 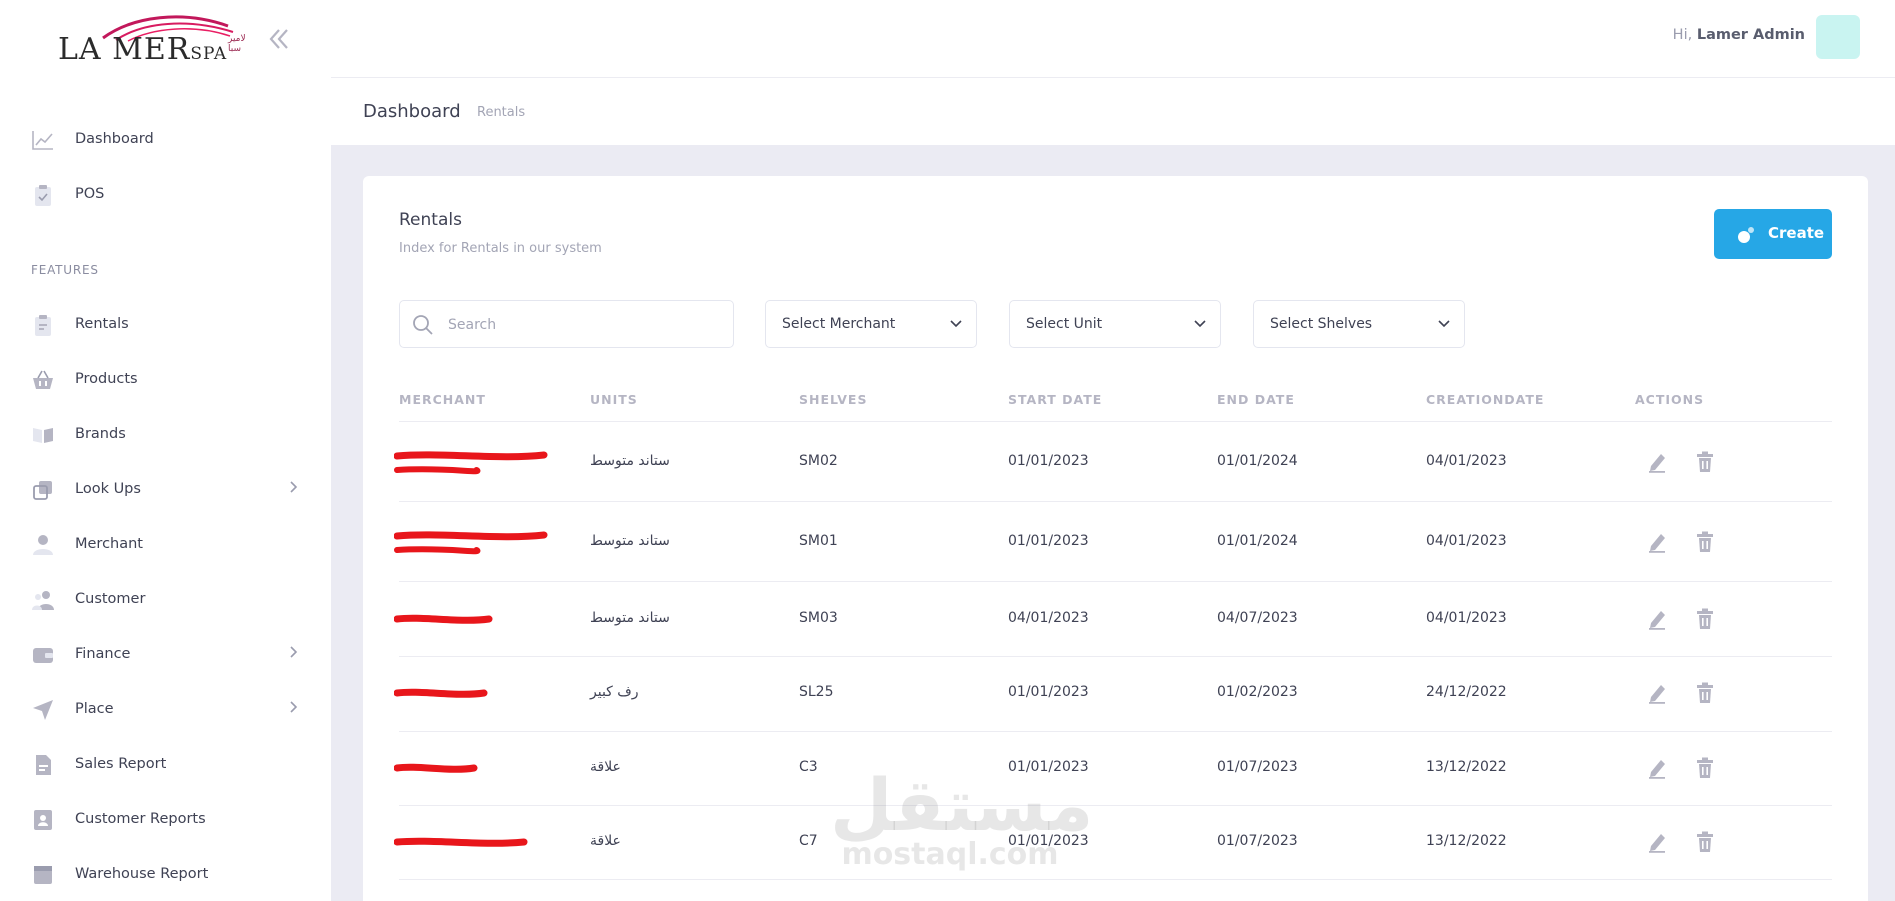 I want to click on search-field, so click(x=566, y=324).